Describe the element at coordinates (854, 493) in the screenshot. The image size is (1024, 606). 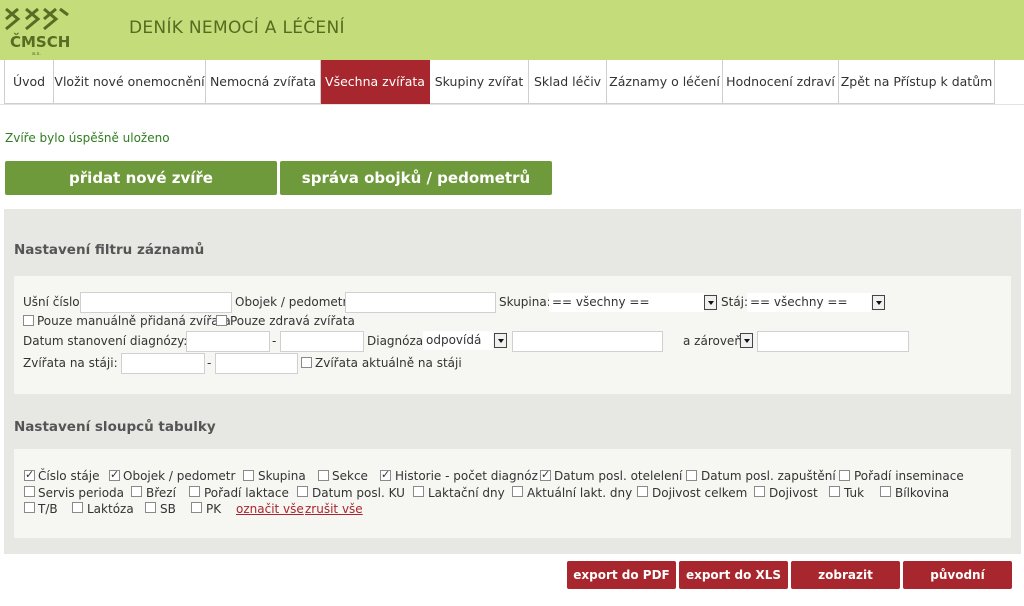
I see `column-label: Tuk` at that location.